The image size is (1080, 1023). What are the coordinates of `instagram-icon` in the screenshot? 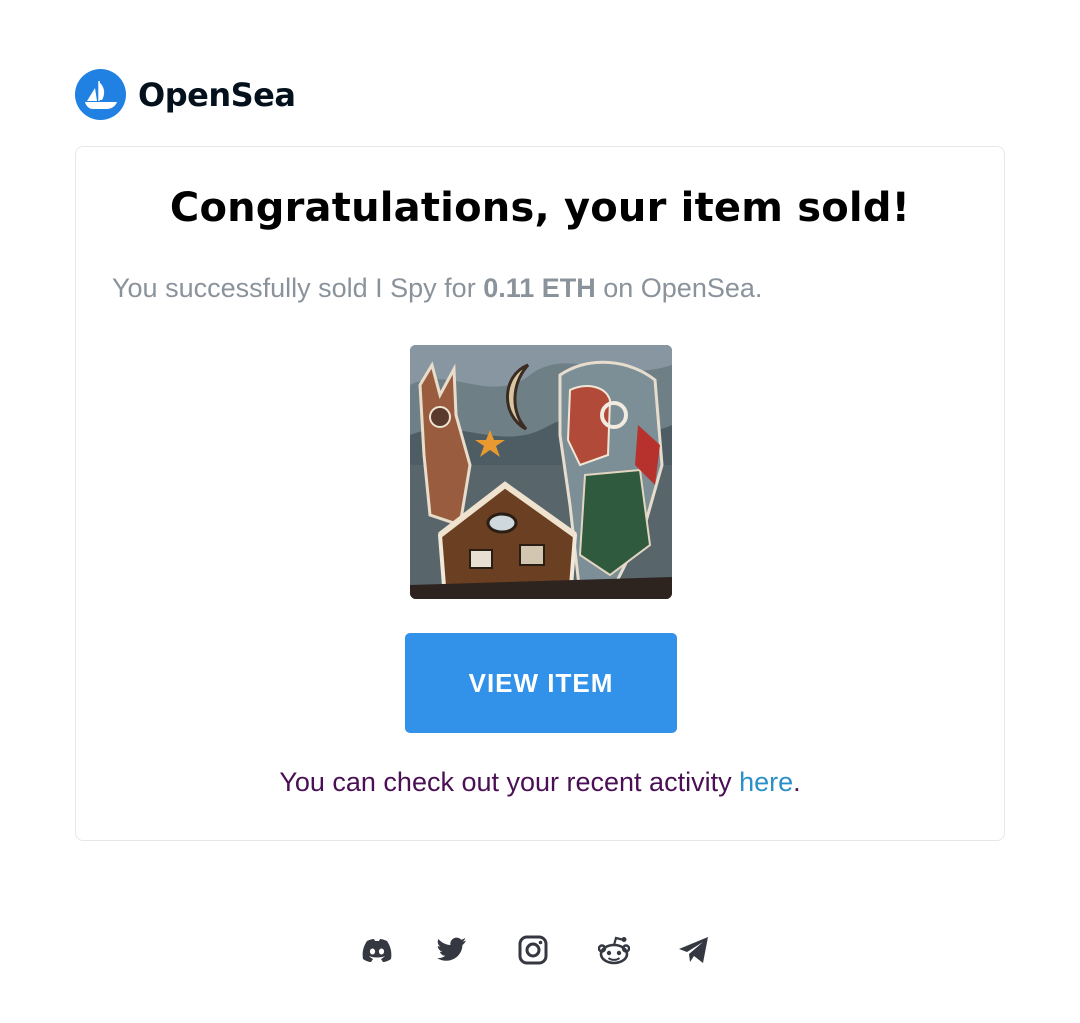 It's located at (533, 950).